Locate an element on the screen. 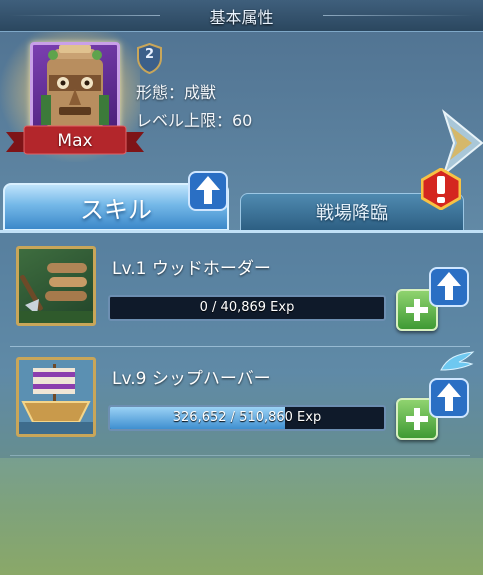  skill-name-1: Lv.1 ウッドホーダー is located at coordinates (191, 269).